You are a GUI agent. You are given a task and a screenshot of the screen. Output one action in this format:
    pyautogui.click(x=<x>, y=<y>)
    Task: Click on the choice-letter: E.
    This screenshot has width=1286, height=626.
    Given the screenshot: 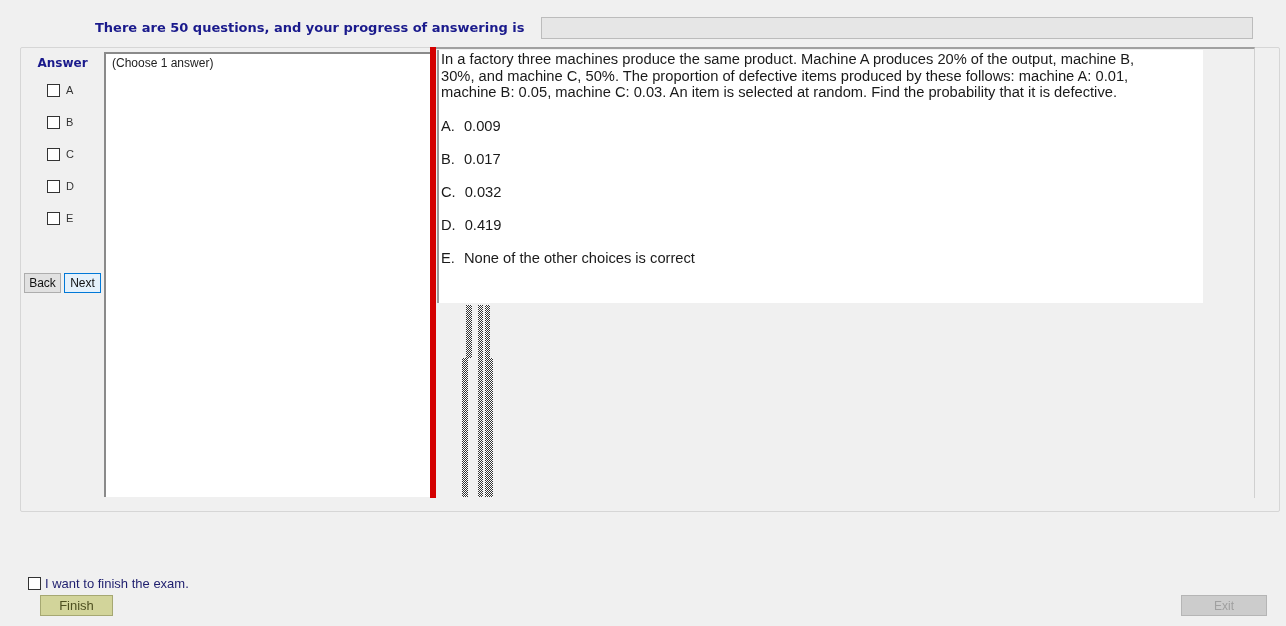 What is the action you would take?
    pyautogui.click(x=448, y=258)
    